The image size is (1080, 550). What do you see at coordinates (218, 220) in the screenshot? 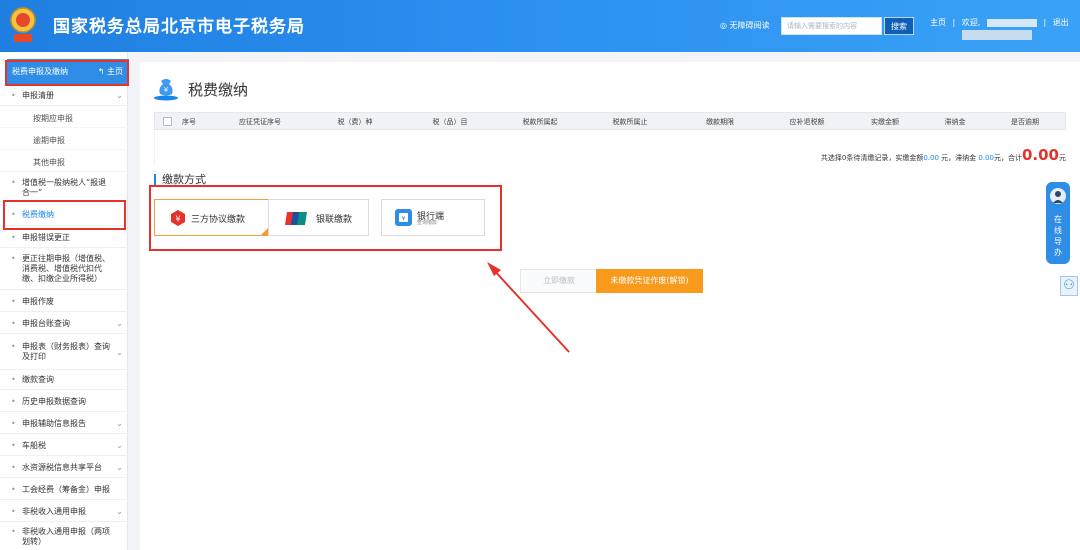
I see `payment-option-label: 三方协议缴款` at bounding box center [218, 220].